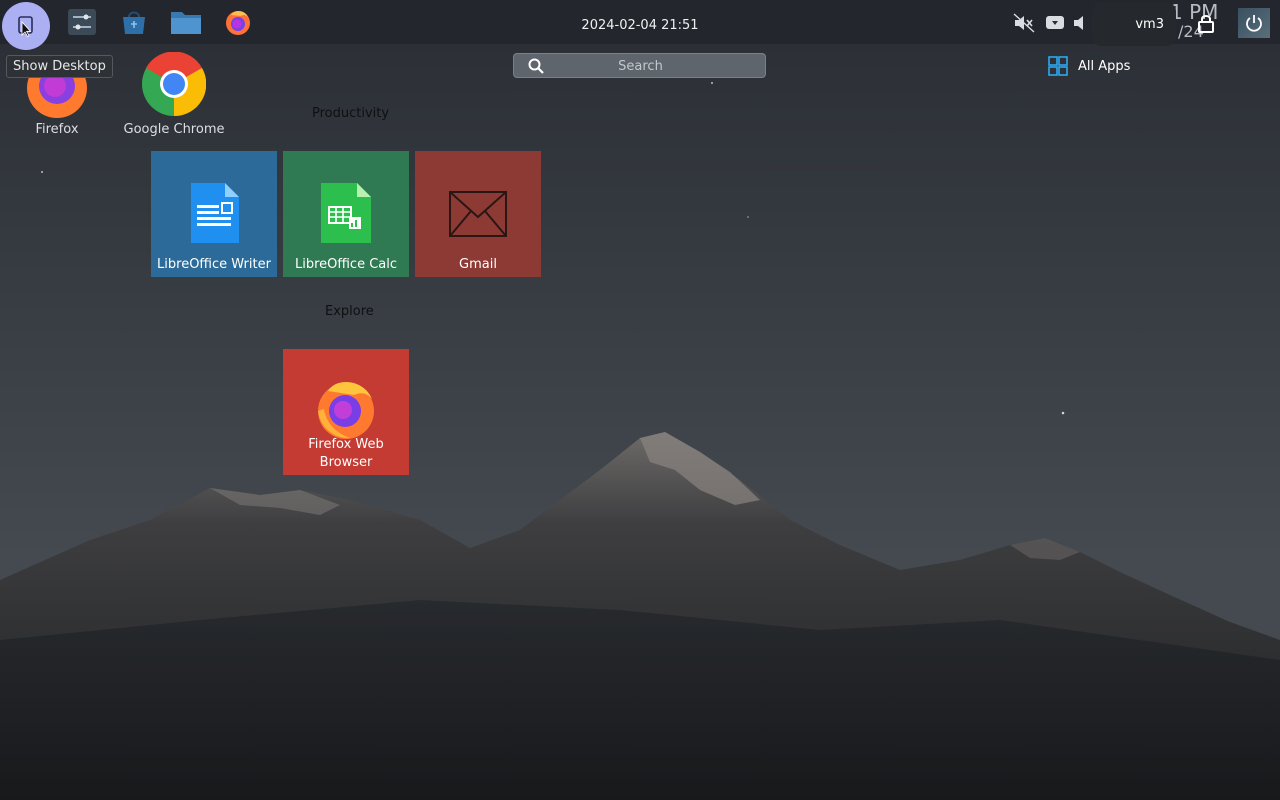 The image size is (1280, 800). What do you see at coordinates (1078, 23) in the screenshot?
I see `volume-icon` at bounding box center [1078, 23].